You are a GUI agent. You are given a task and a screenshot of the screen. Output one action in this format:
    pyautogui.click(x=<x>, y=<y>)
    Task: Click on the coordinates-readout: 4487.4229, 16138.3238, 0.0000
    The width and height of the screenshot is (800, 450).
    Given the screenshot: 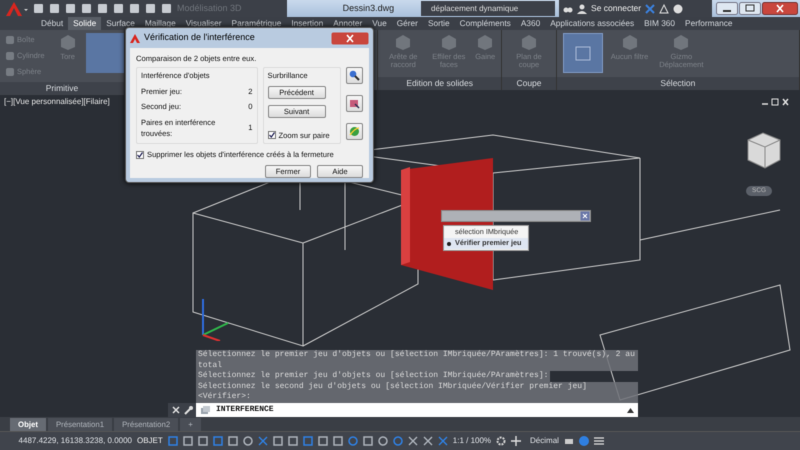 What is the action you would take?
    pyautogui.click(x=75, y=441)
    